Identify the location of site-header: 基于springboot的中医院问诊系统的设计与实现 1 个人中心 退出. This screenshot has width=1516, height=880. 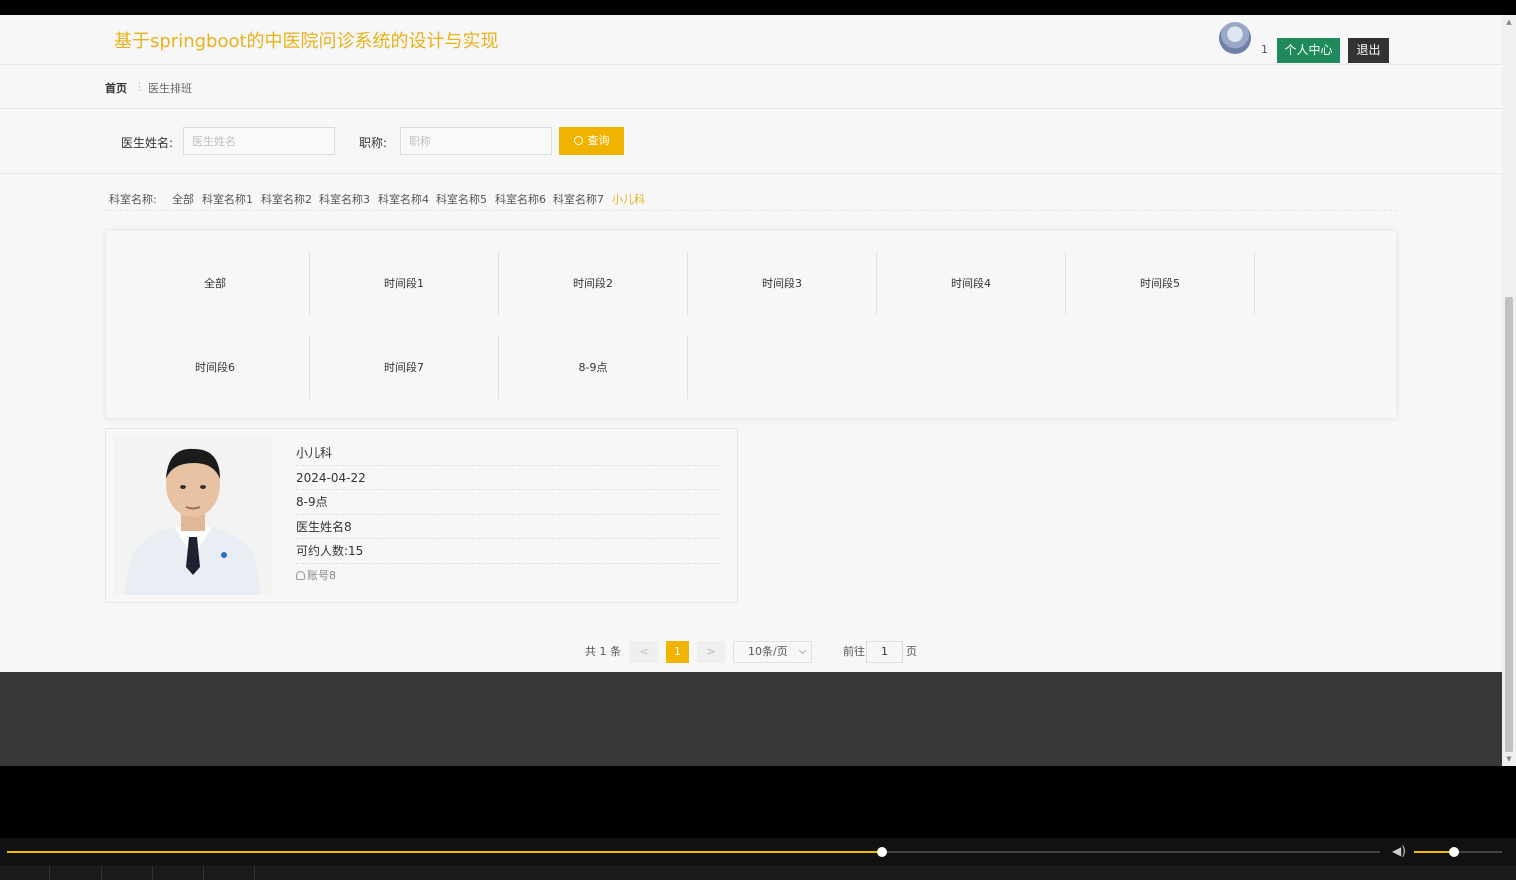
(751, 40).